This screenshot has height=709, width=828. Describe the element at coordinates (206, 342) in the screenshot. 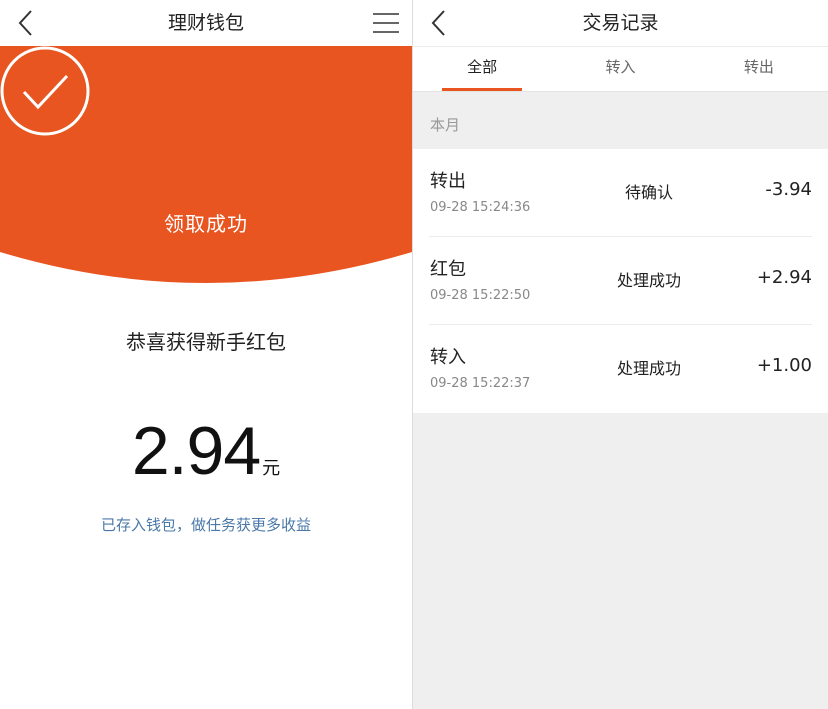

I see `congrats-text: 恭喜获得新手红包` at that location.